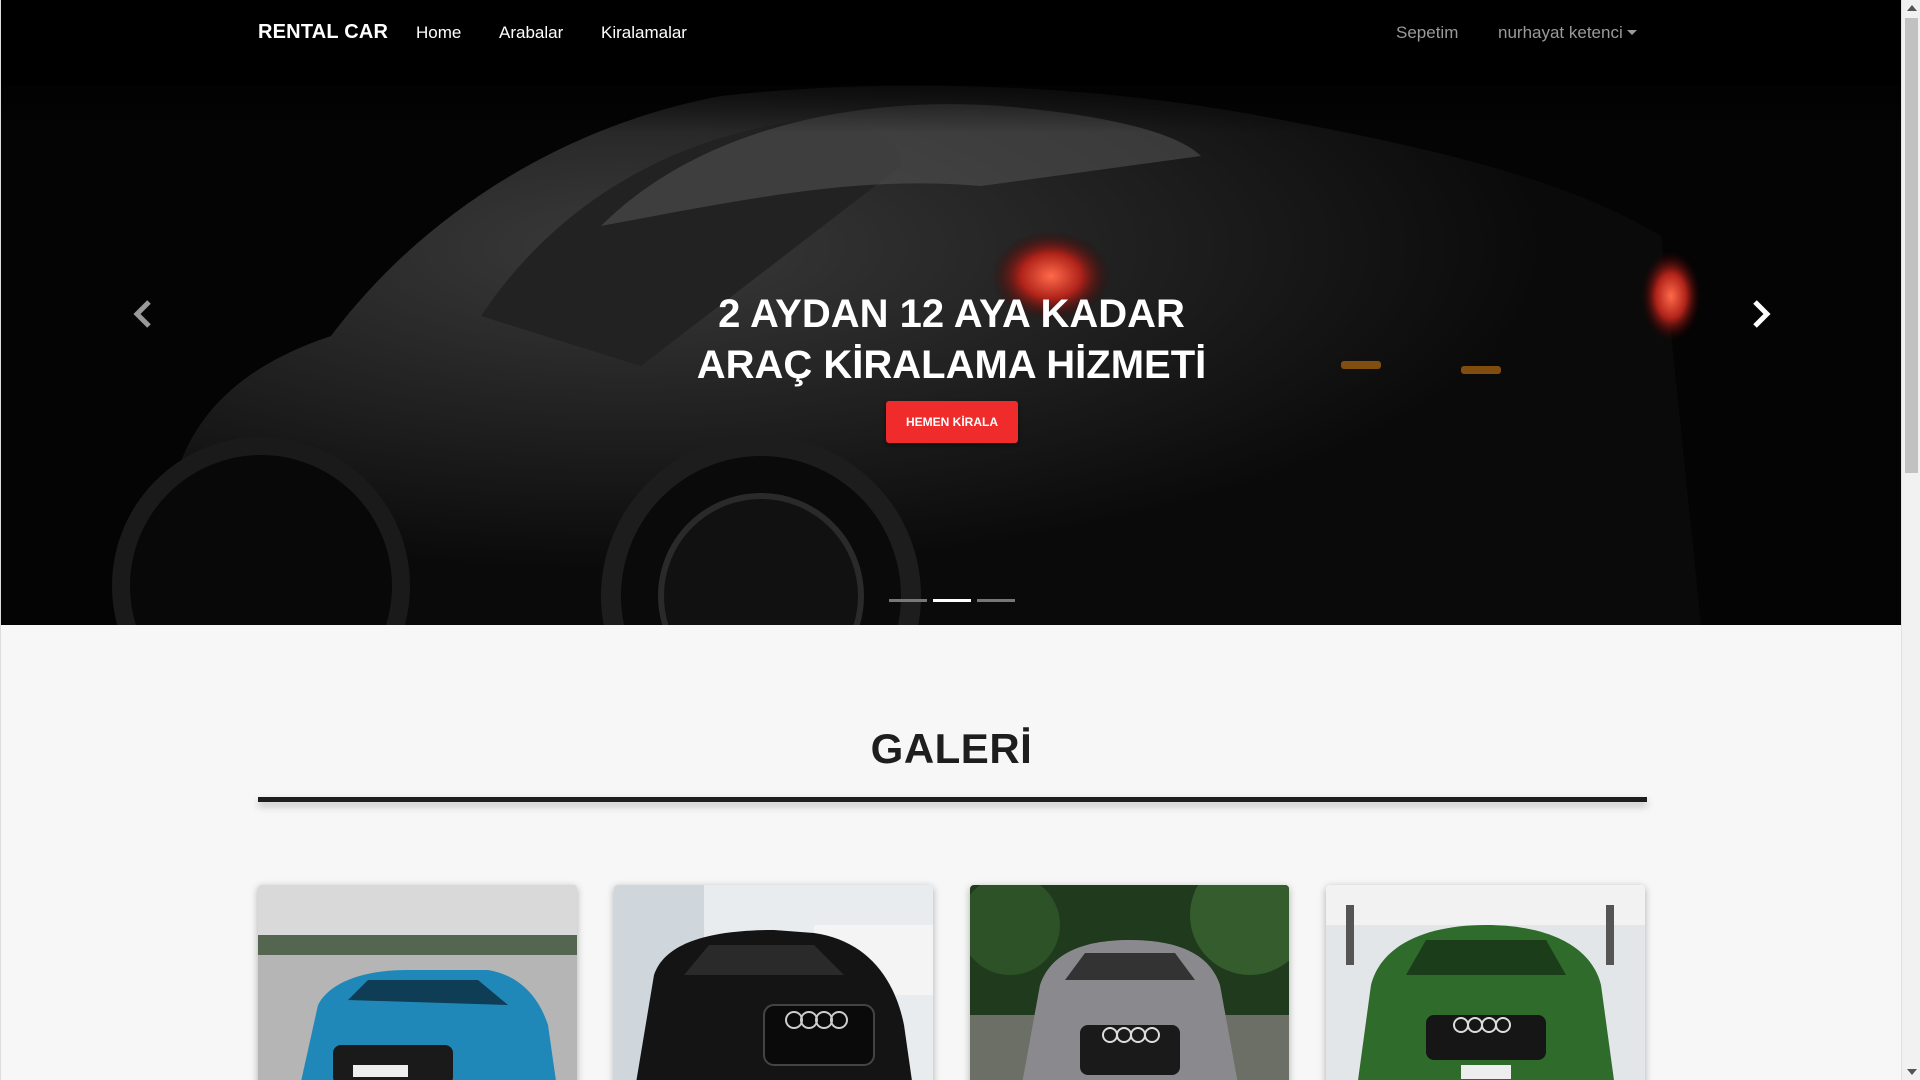  I want to click on nav-cart: Sepetim, so click(1427, 33).